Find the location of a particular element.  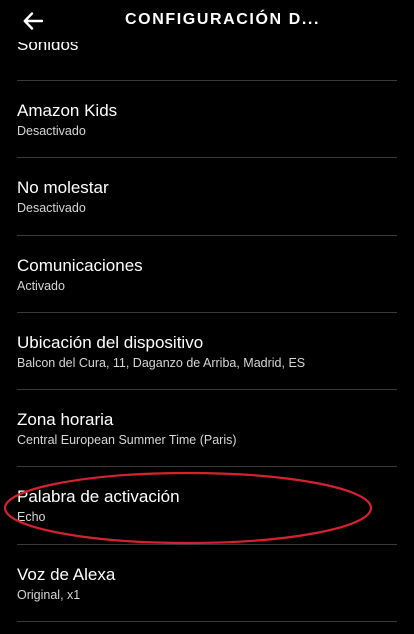

setting-status: Echo is located at coordinates (31, 517).